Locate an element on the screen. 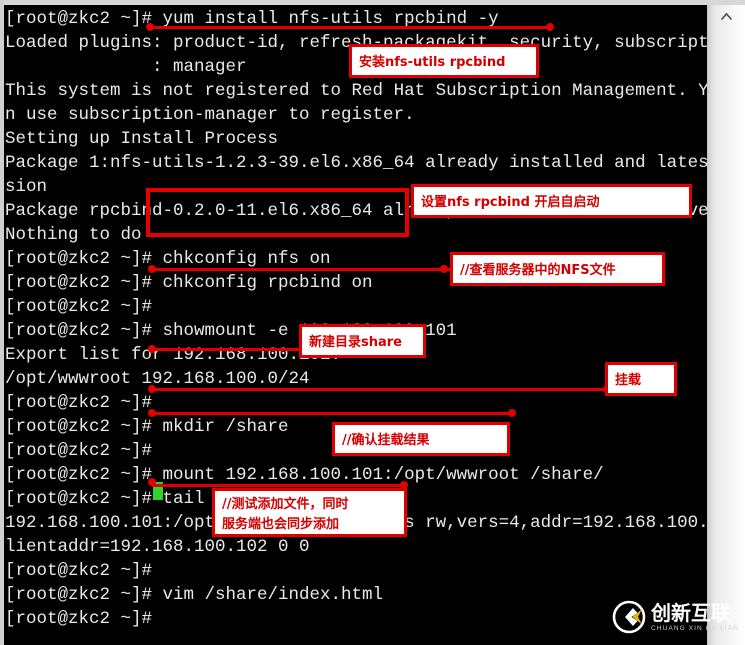  annotation-mount: 挂载 is located at coordinates (641, 379).